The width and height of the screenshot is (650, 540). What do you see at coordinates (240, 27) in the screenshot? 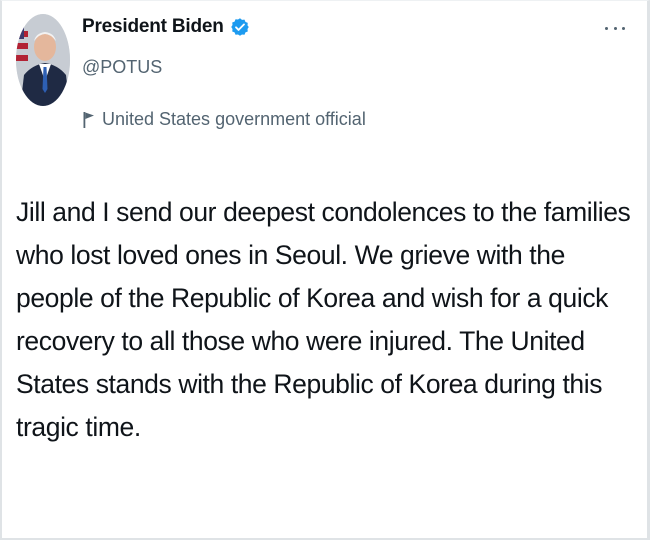
I see `verified-badge-icon` at bounding box center [240, 27].